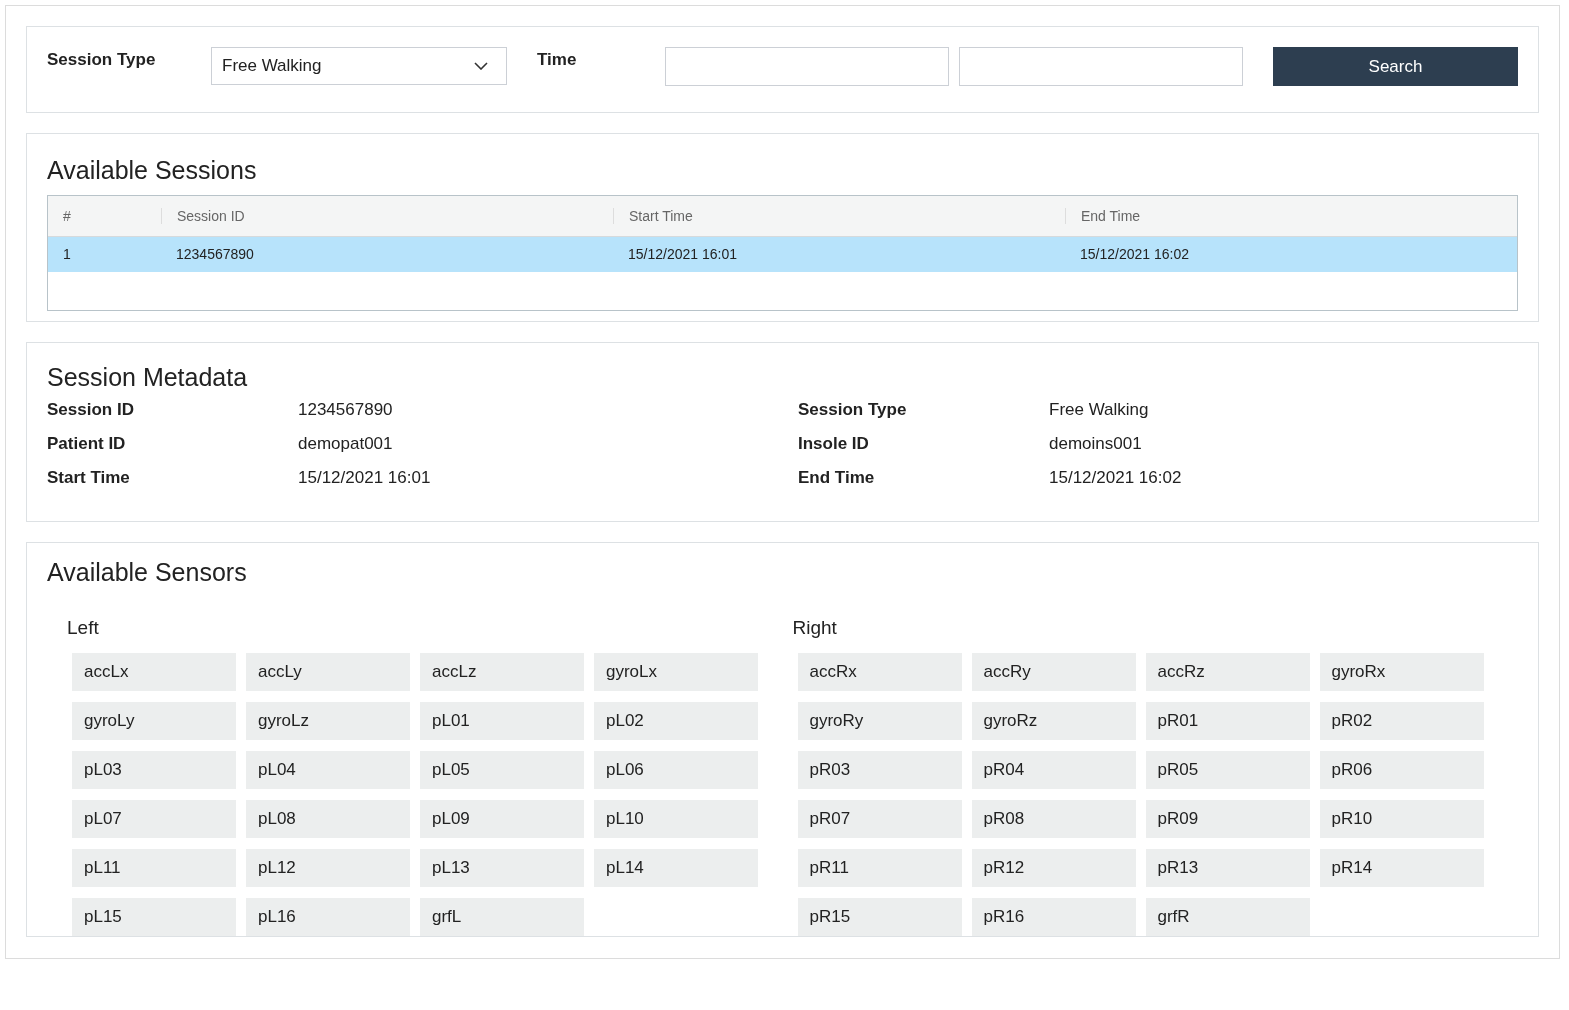 The image size is (1569, 1010). What do you see at coordinates (154, 770) in the screenshot?
I see `sensor-tile: pL03` at bounding box center [154, 770].